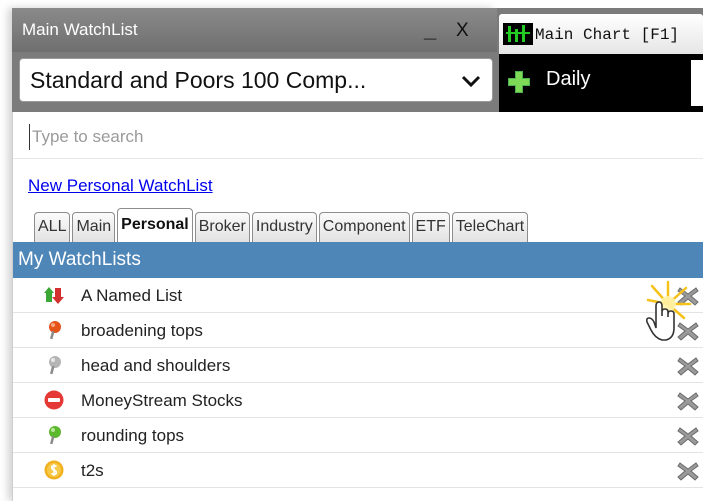 The width and height of the screenshot is (703, 501). What do you see at coordinates (156, 365) in the screenshot?
I see `list-item-label: head and shoulders` at bounding box center [156, 365].